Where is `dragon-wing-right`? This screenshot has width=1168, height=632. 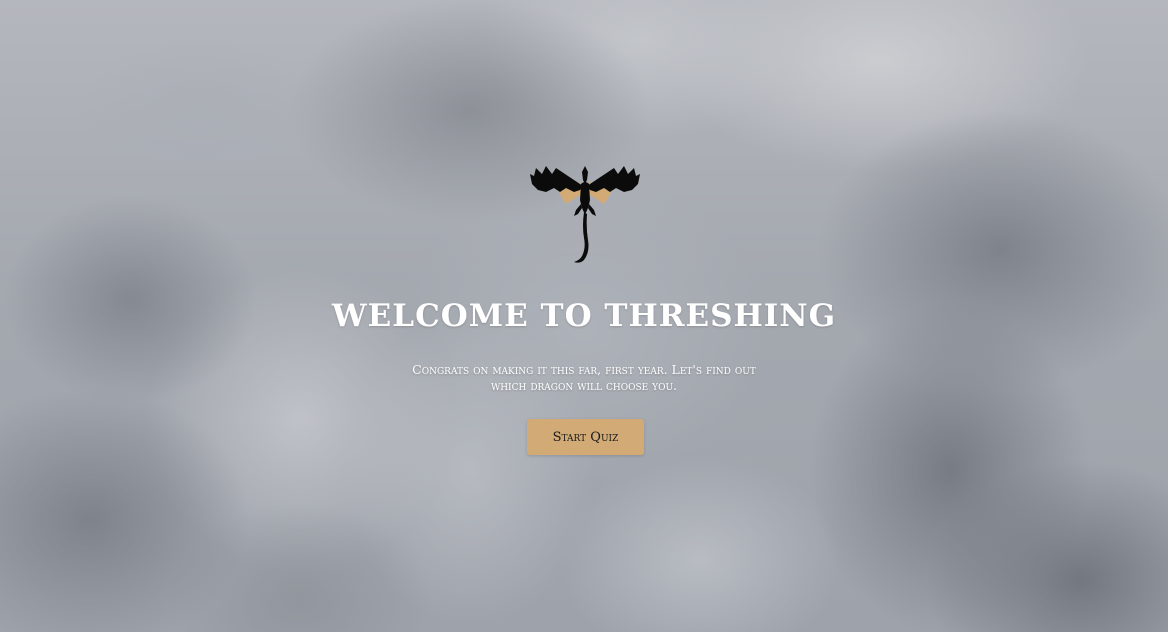
dragon-wing-right is located at coordinates (613, 179).